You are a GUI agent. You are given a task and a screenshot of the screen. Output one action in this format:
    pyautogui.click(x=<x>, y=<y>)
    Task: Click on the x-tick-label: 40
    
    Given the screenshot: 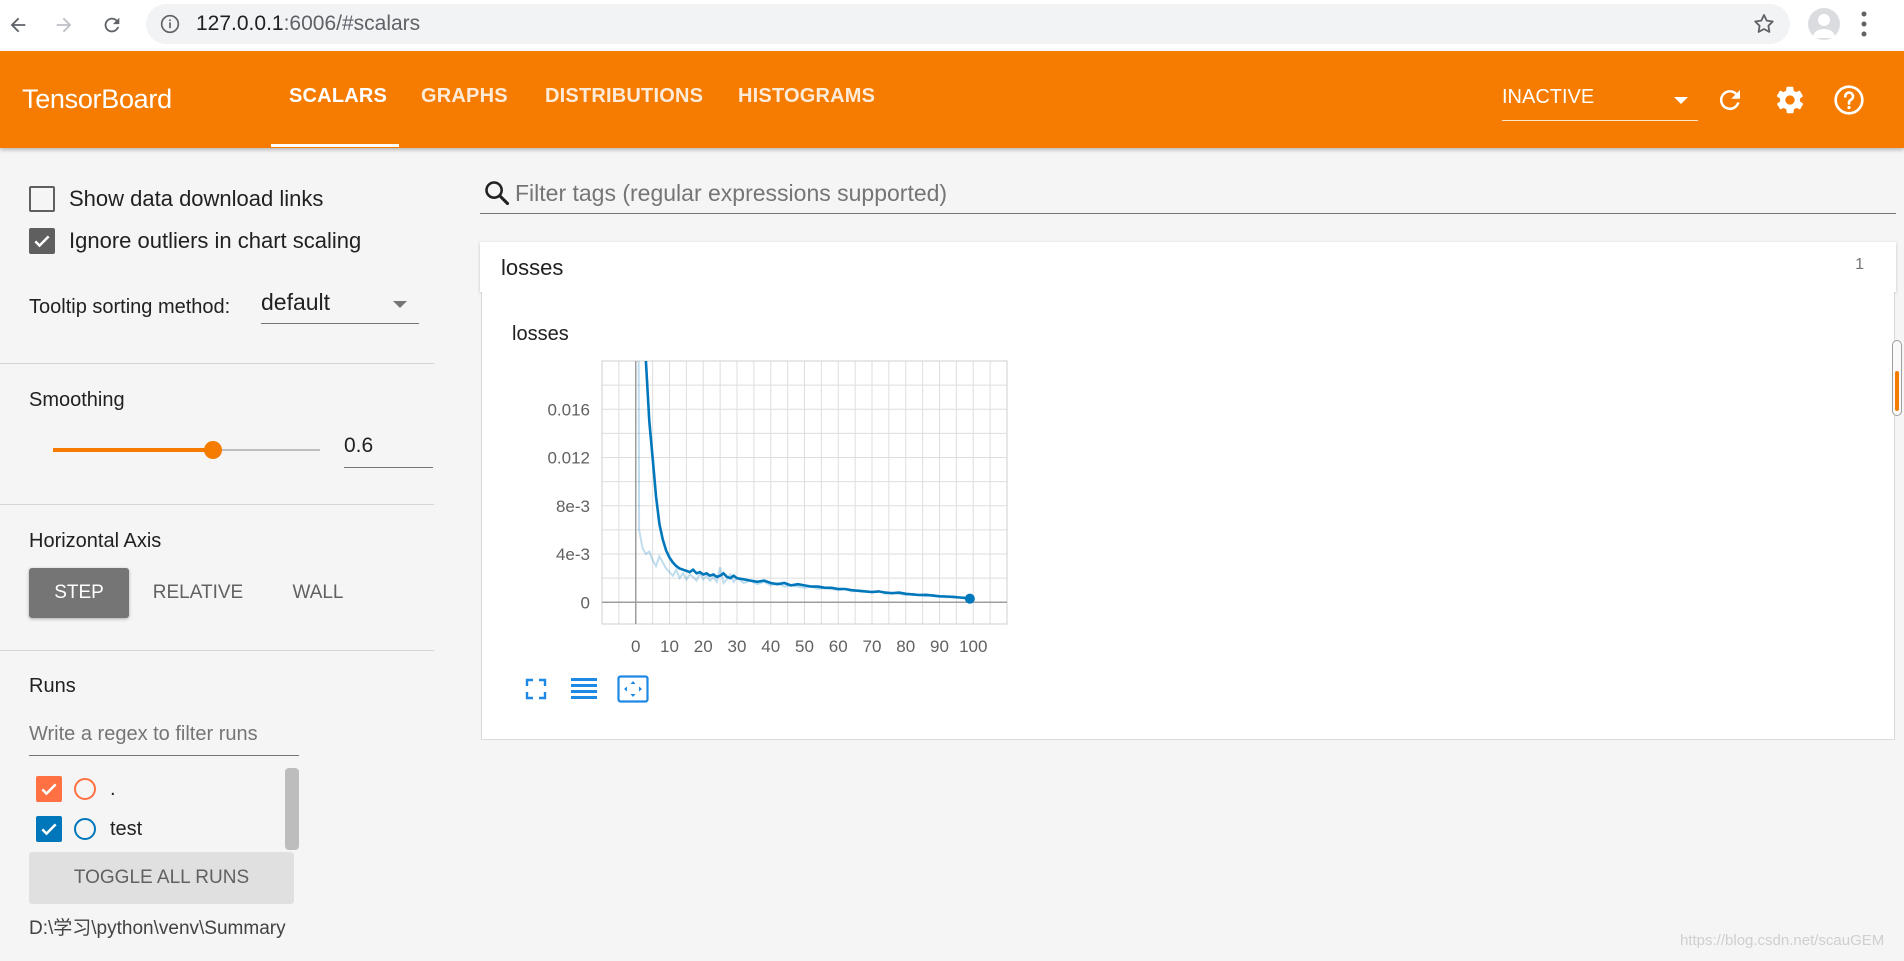 What is the action you would take?
    pyautogui.click(x=770, y=646)
    